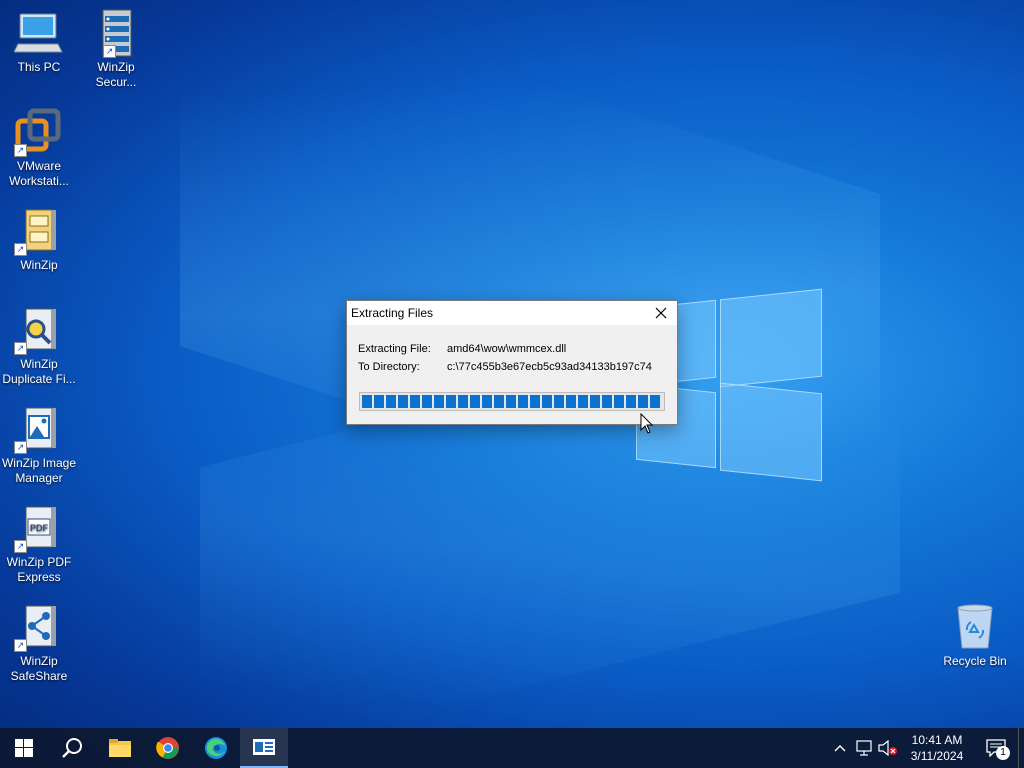 This screenshot has width=1024, height=768. Describe the element at coordinates (549, 367) in the screenshot. I see `to-directory-value: c:\77c455b3e67ecb5c93ad34133b197c74` at that location.